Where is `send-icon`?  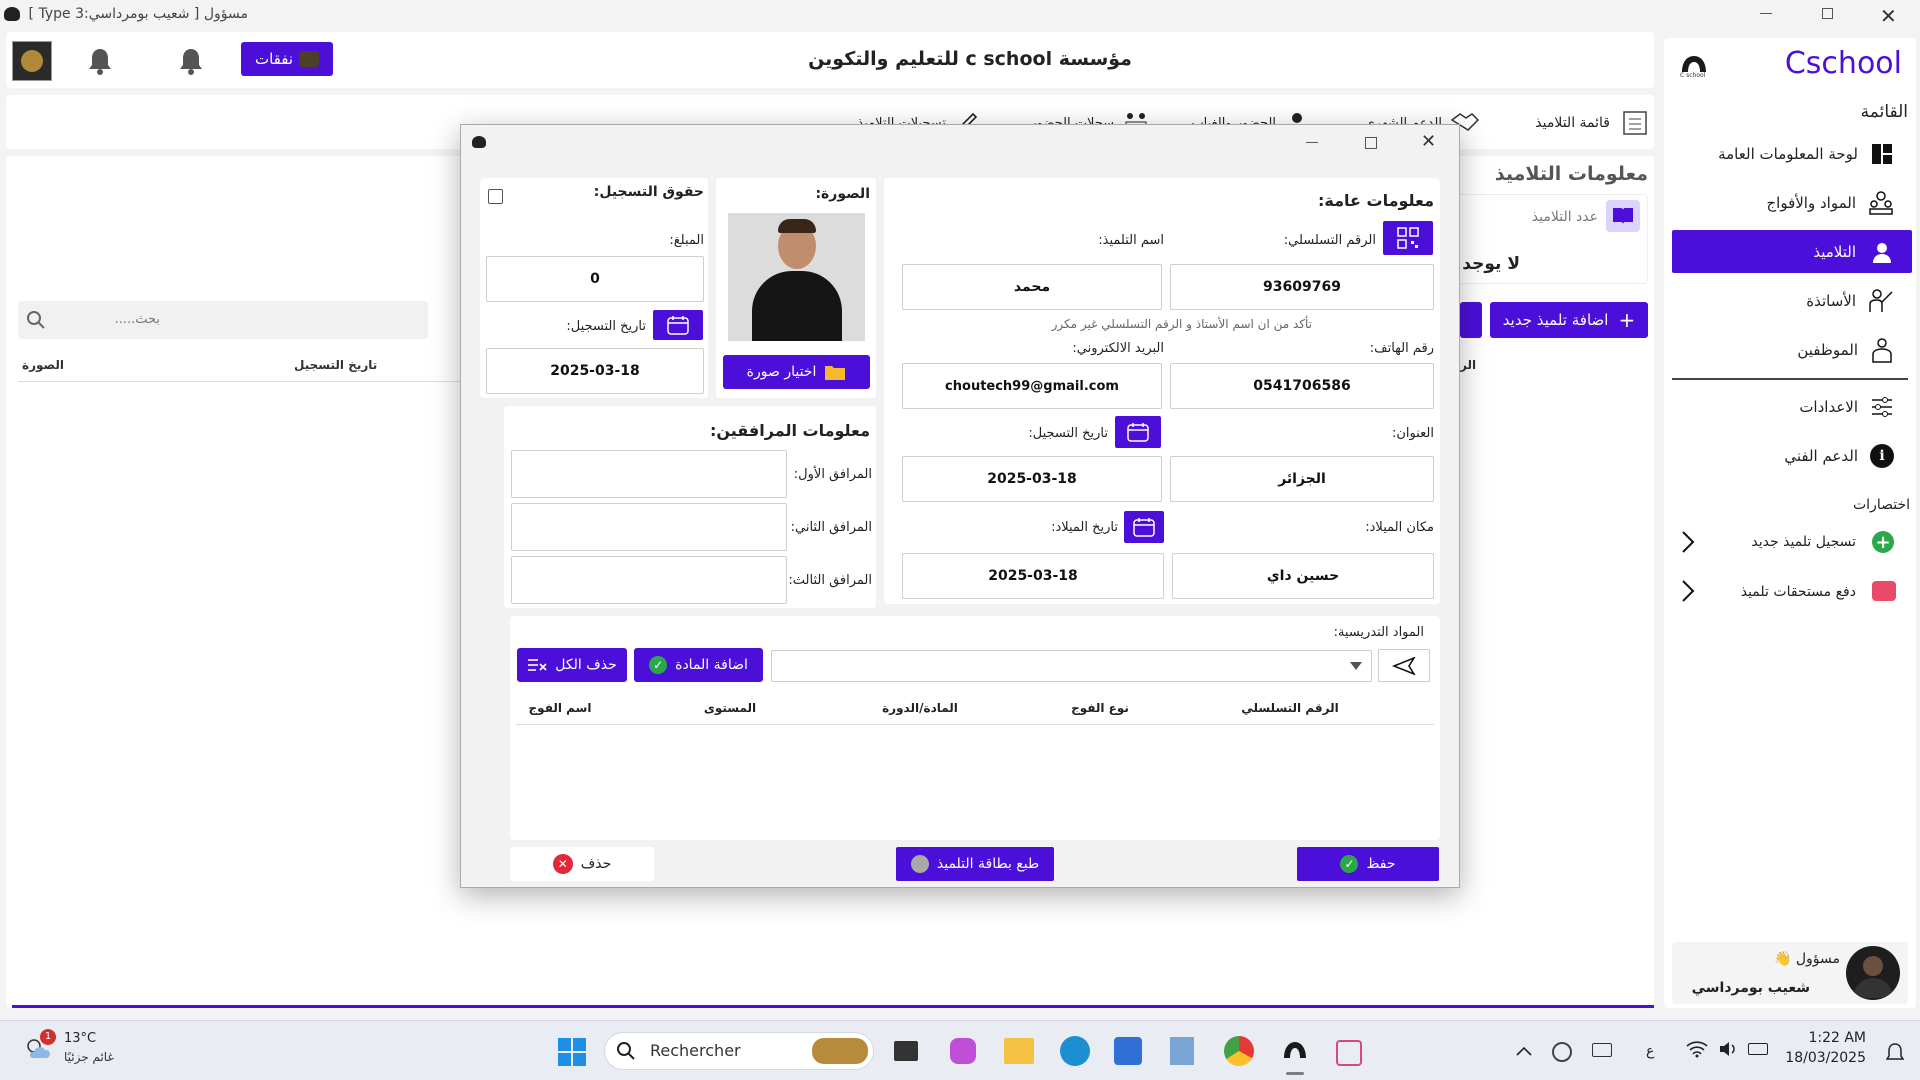 send-icon is located at coordinates (1404, 665).